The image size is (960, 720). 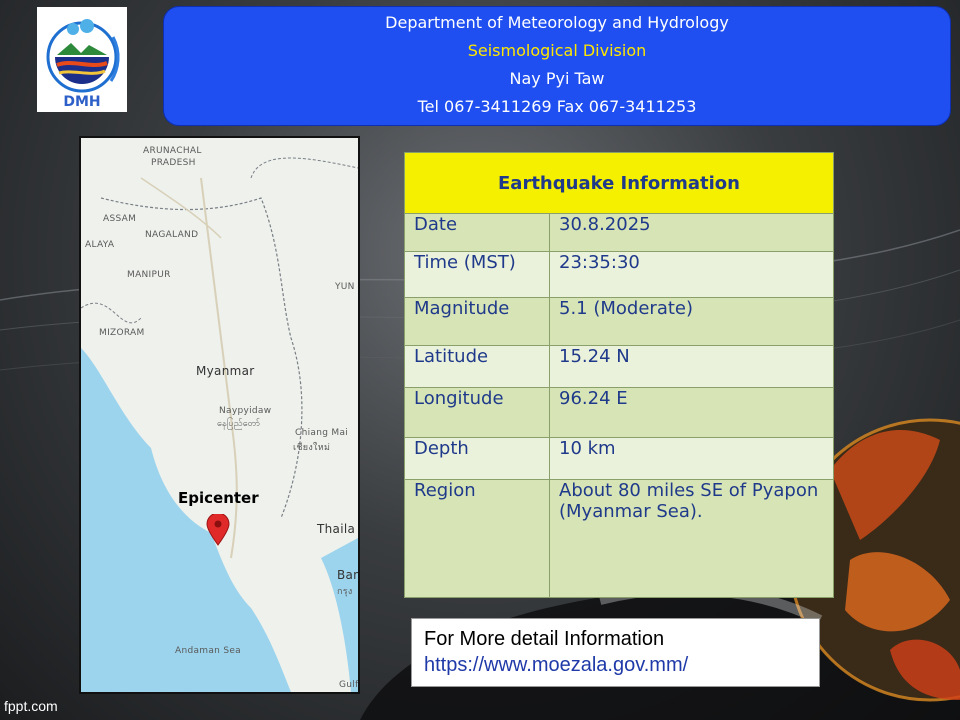 What do you see at coordinates (245, 411) in the screenshot?
I see `map-label-naypyidaw: Naypyidaw` at bounding box center [245, 411].